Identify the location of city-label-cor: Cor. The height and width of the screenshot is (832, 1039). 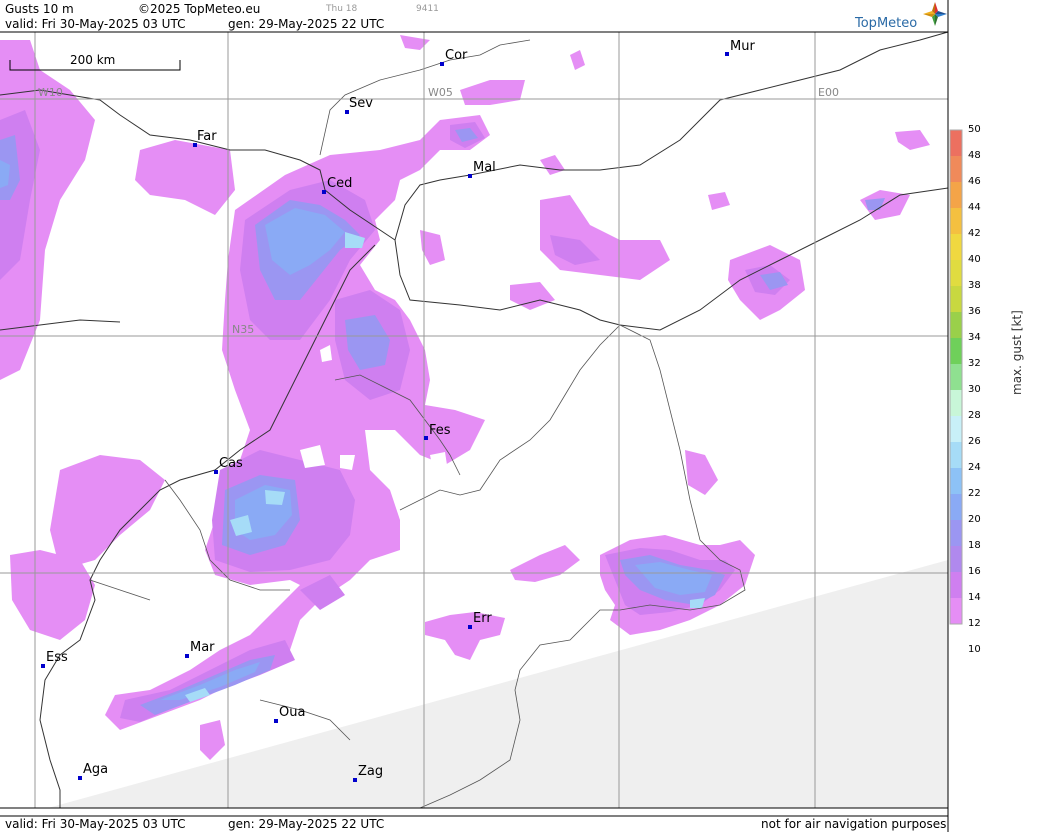
(456, 55).